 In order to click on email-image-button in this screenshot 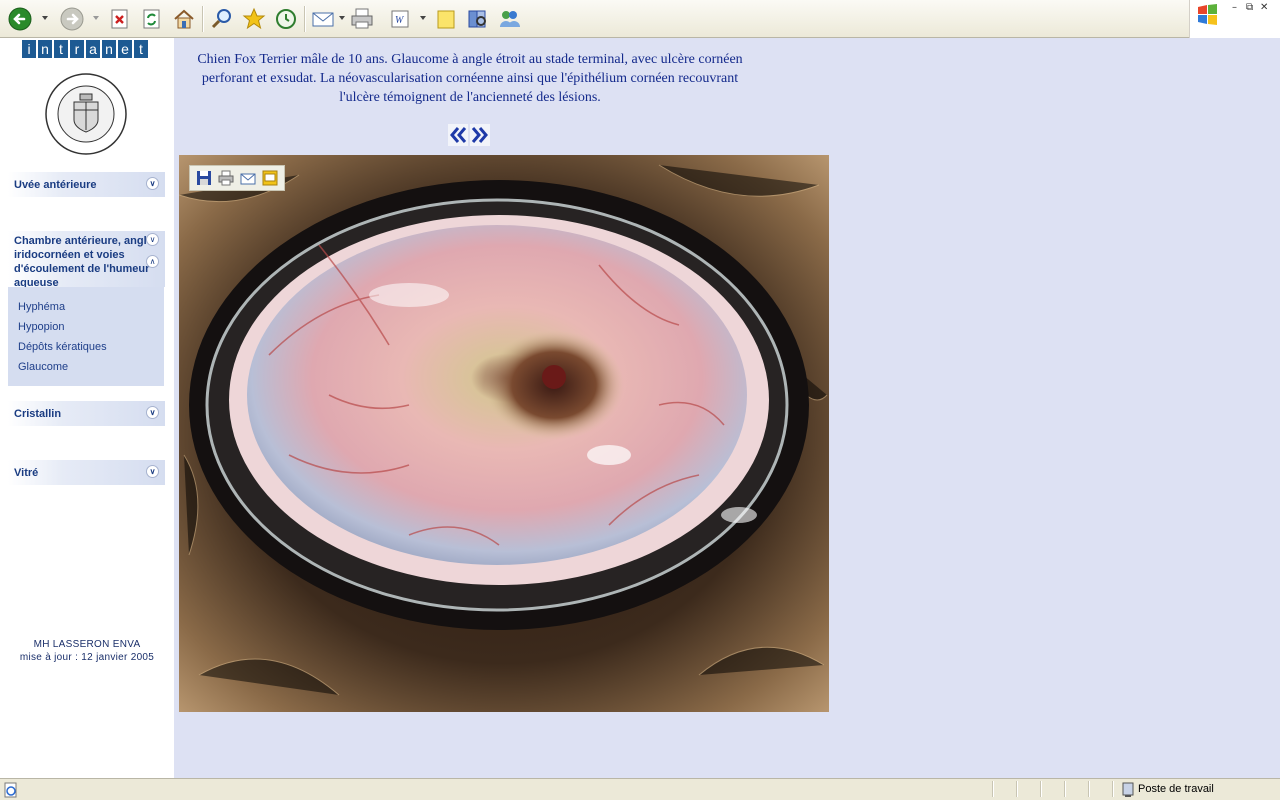, I will do `click(248, 178)`.